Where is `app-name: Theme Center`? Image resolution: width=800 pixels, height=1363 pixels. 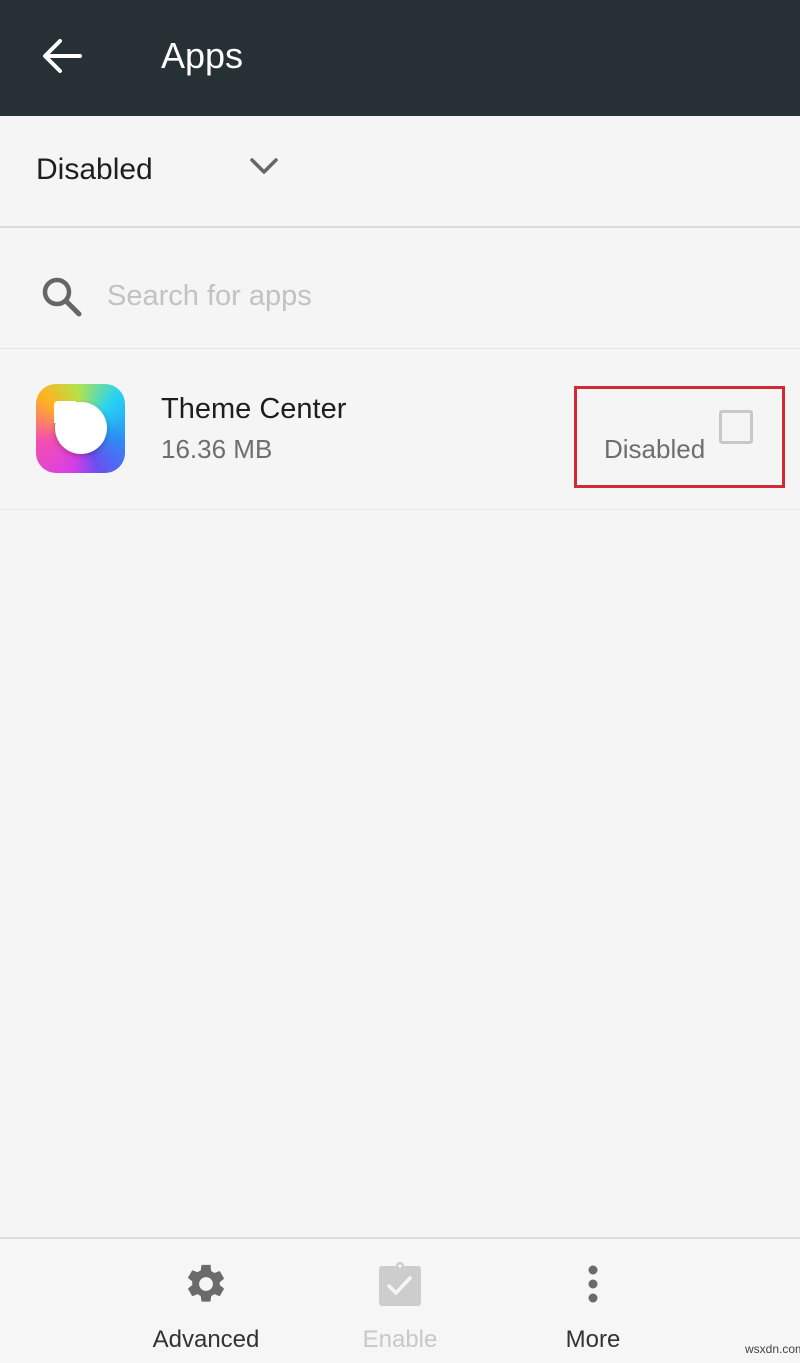
app-name: Theme Center is located at coordinates (254, 409).